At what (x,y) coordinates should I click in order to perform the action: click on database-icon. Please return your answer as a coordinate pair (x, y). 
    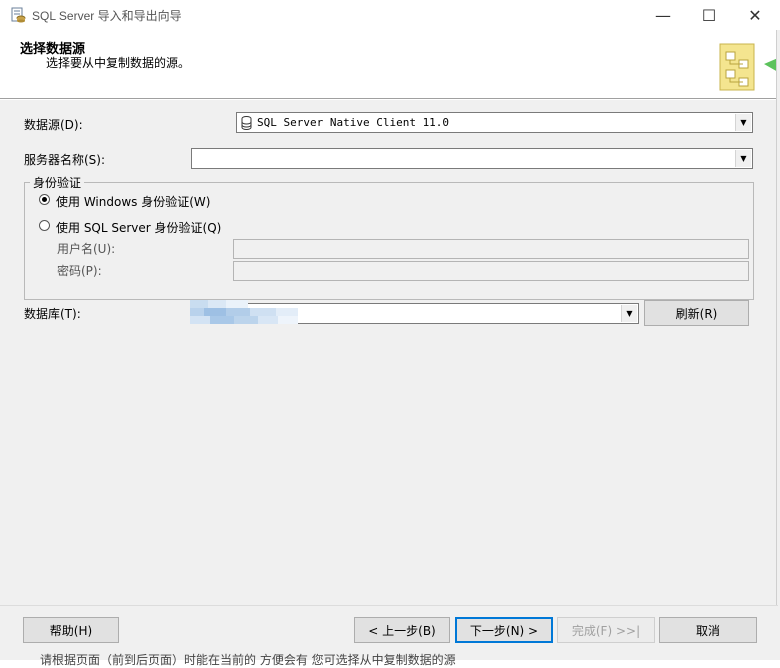
    Looking at the image, I should click on (246, 124).